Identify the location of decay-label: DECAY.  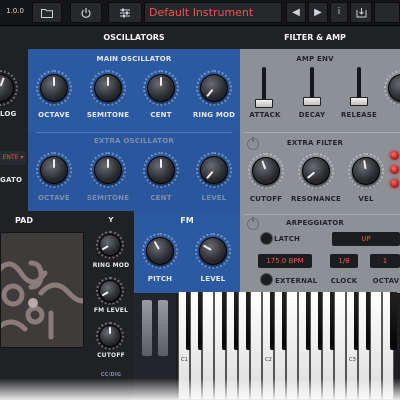
(312, 115).